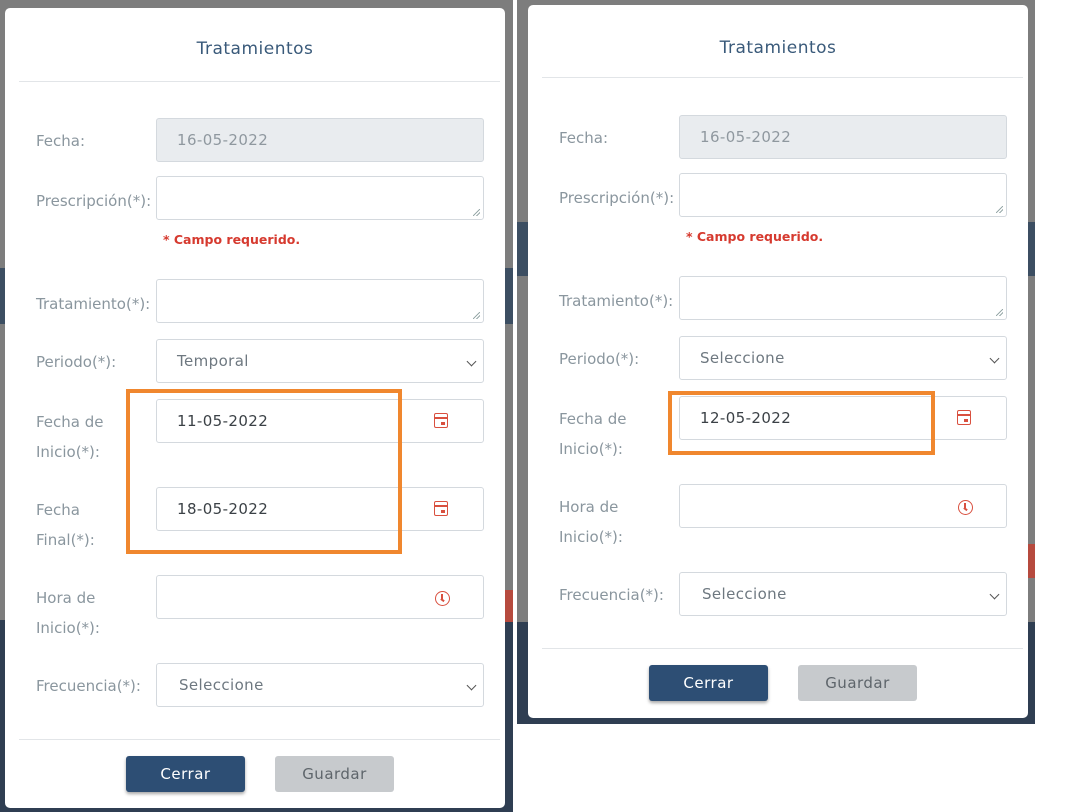  Describe the element at coordinates (320, 361) in the screenshot. I see `periodo-select: Temporal` at that location.